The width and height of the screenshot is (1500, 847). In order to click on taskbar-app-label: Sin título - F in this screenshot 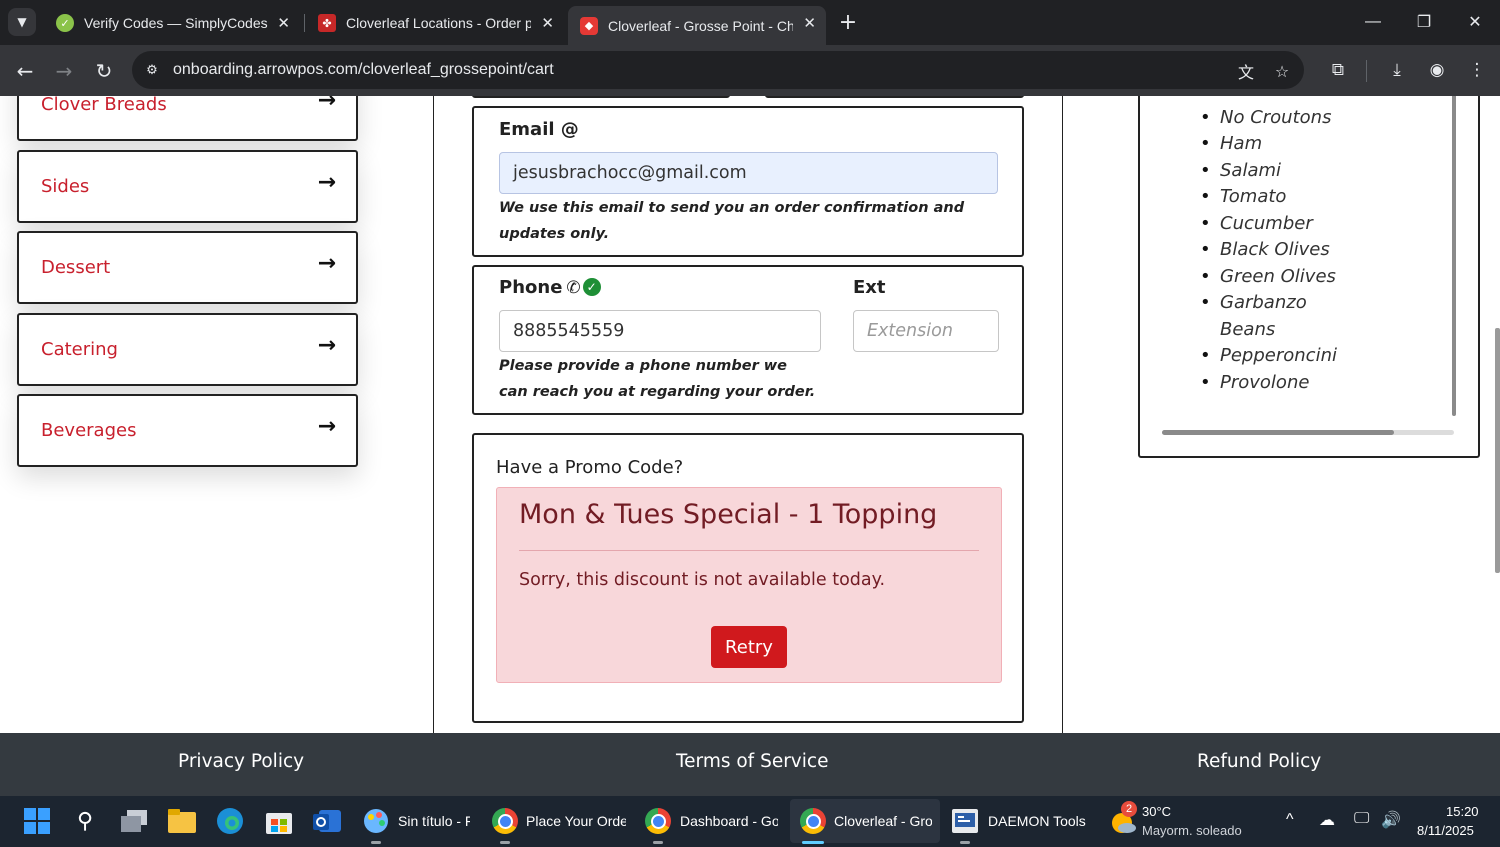, I will do `click(434, 821)`.